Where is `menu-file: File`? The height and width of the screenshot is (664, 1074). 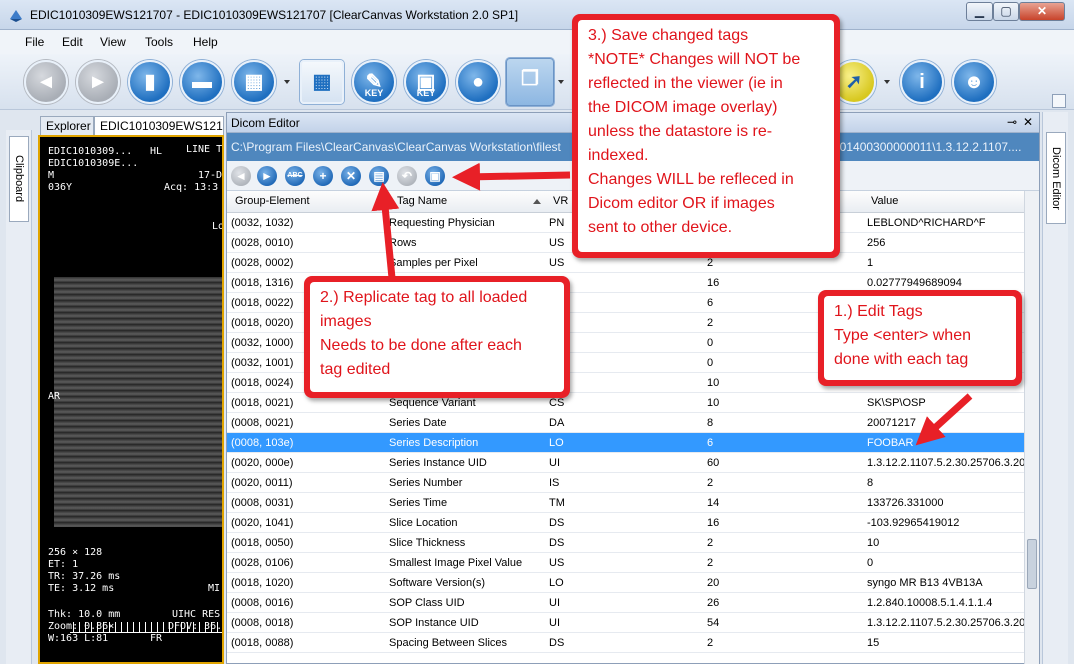
menu-file: File is located at coordinates (34, 42).